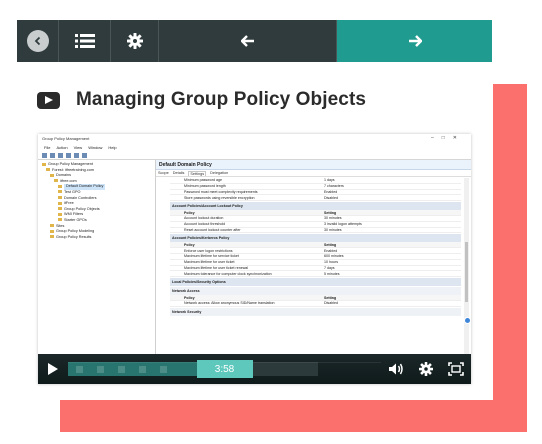 The width and height of the screenshot is (542, 444). What do you see at coordinates (197, 173) in the screenshot?
I see `tab-settings: Settings` at bounding box center [197, 173].